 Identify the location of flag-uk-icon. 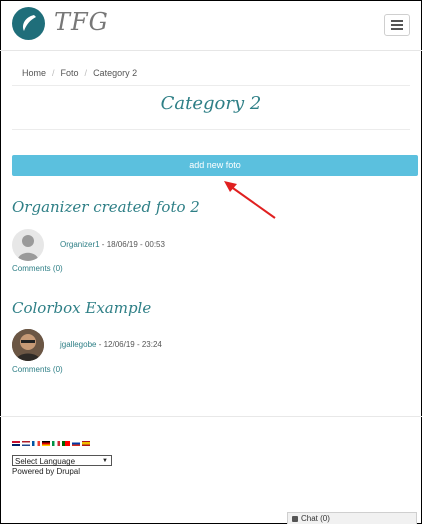
(16, 443).